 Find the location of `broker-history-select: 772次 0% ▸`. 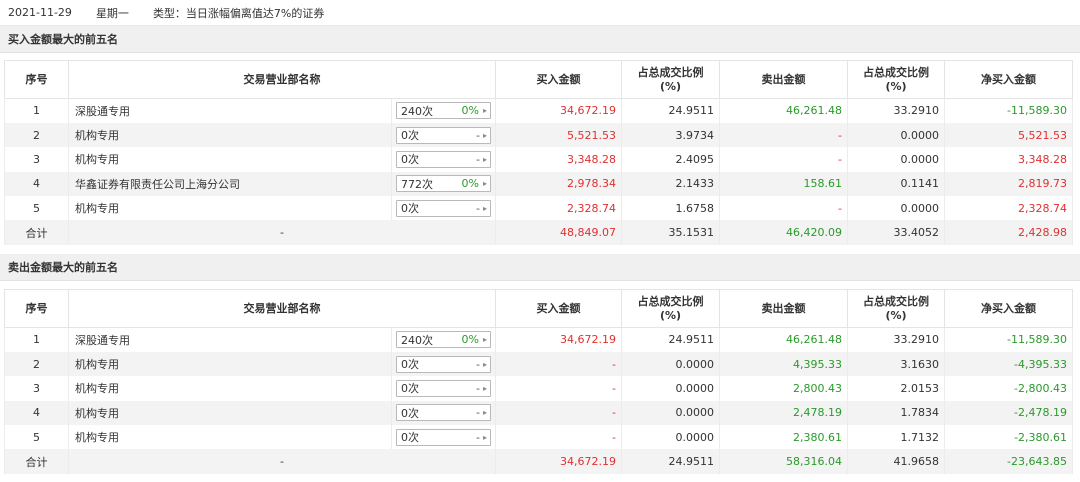

broker-history-select: 772次 0% ▸ is located at coordinates (443, 184).